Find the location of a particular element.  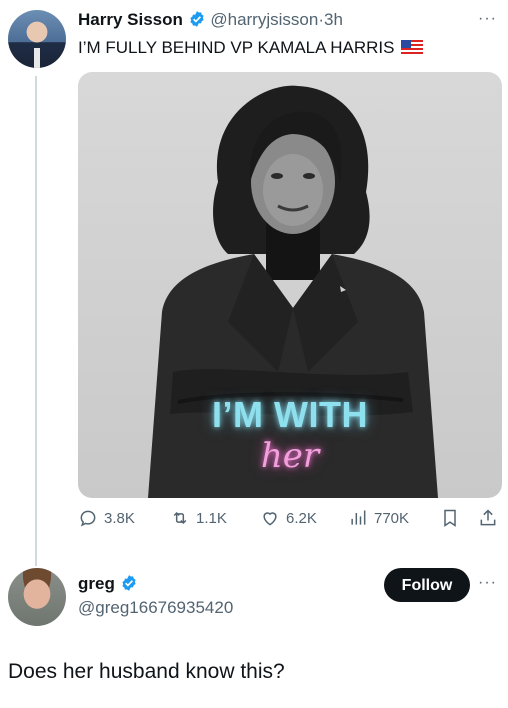

reply-text: Does her husband know this? is located at coordinates (146, 671).